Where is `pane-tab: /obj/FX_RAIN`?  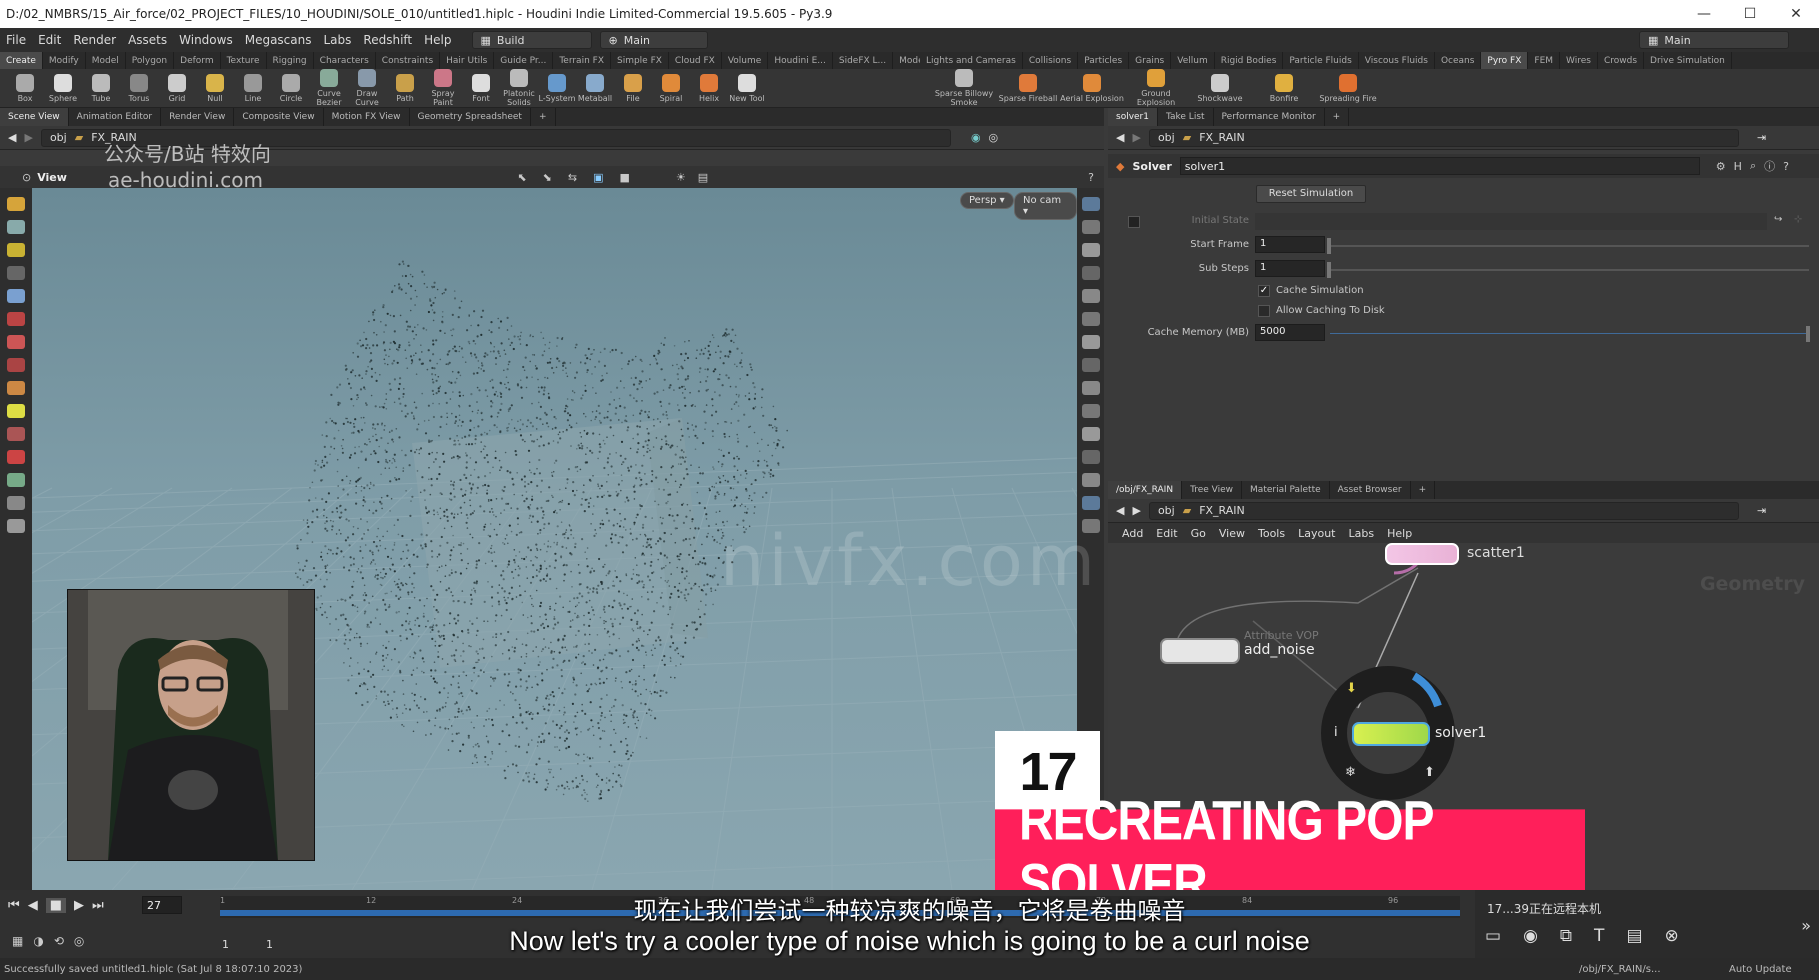
pane-tab: /obj/FX_RAIN is located at coordinates (1145, 490).